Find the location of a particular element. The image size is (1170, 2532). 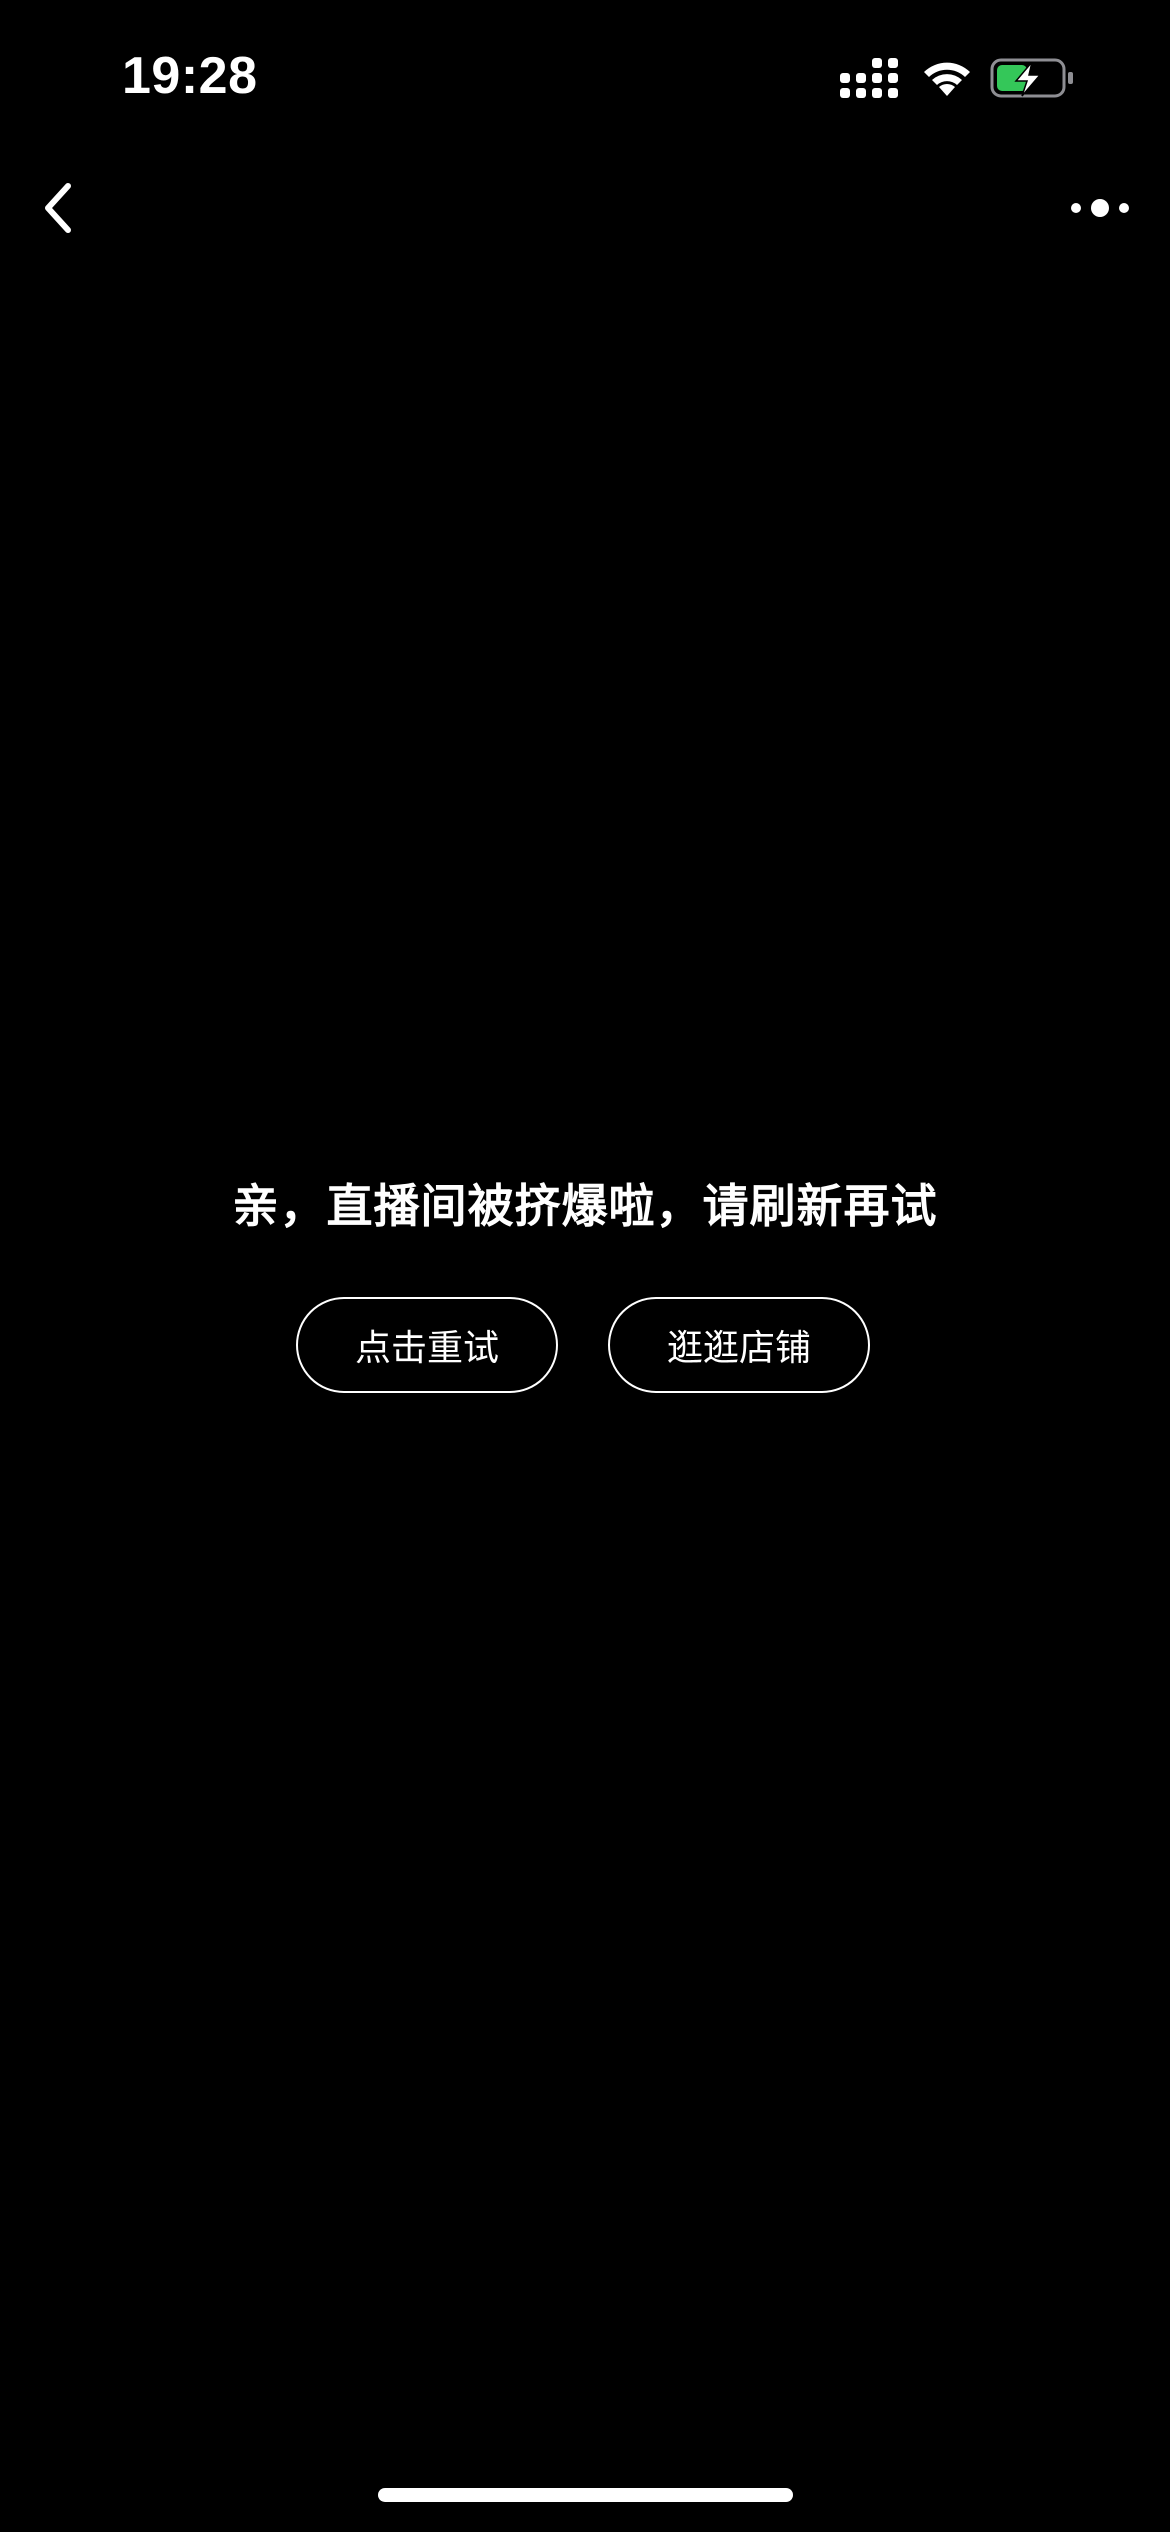

battery-charging-icon is located at coordinates (1033, 81).